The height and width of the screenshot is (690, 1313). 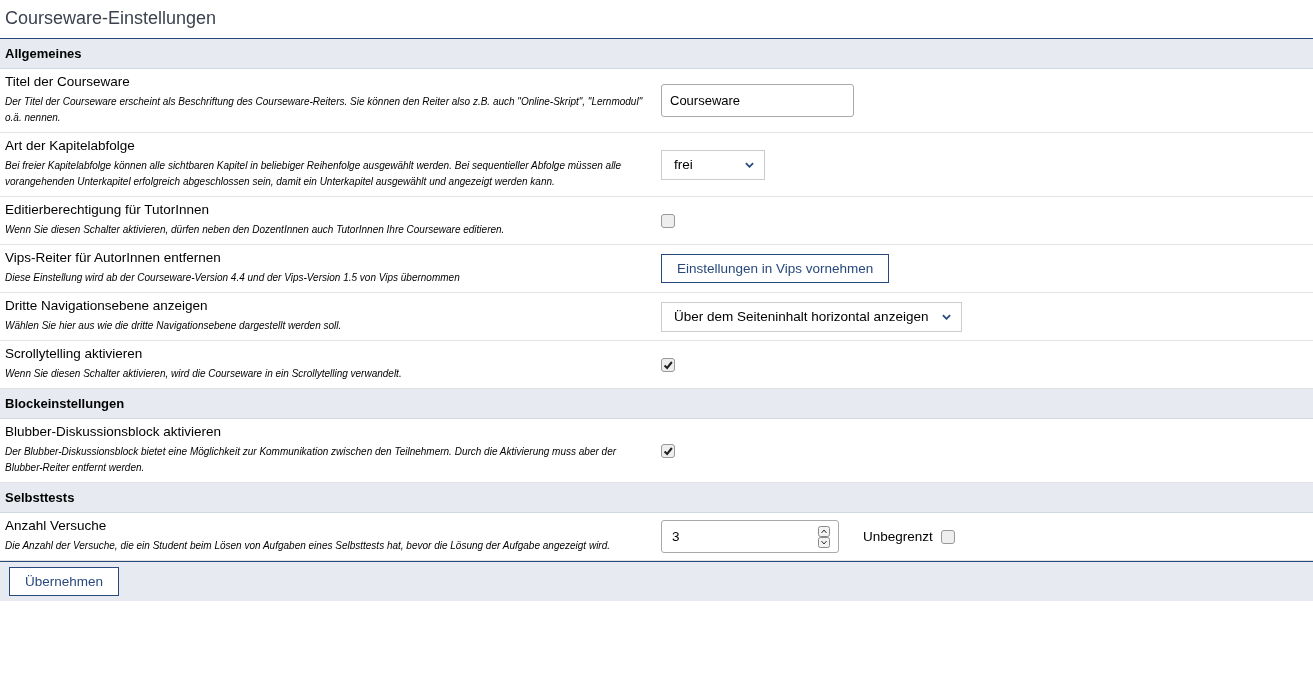 I want to click on setting-description: Wenn Sie diesen Schalter aktivieren, wird die Courseware in ein Scrollytelling verwandelt., so click(x=204, y=374).